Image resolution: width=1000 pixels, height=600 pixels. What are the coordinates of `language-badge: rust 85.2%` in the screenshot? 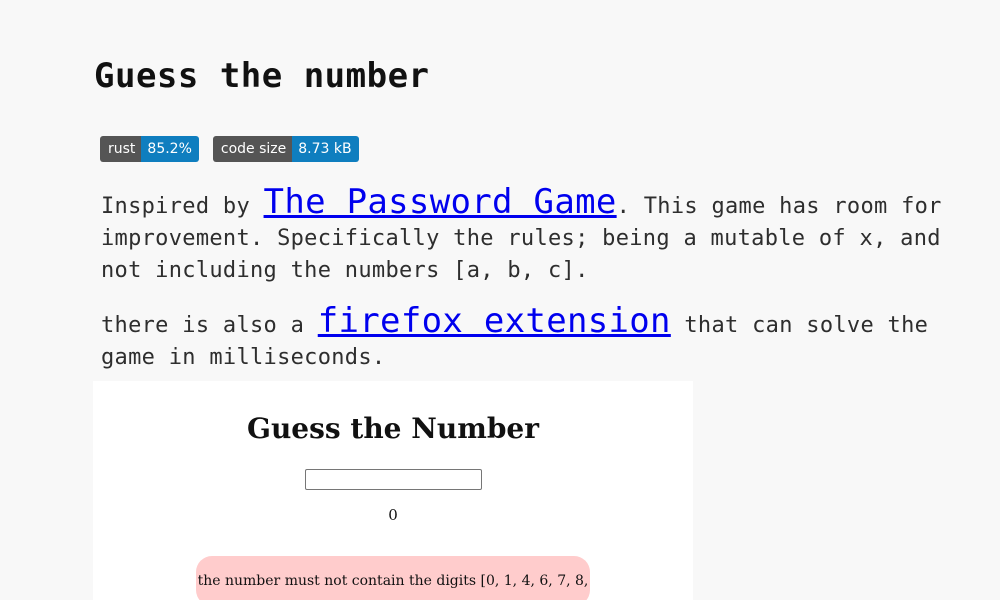 It's located at (149, 149).